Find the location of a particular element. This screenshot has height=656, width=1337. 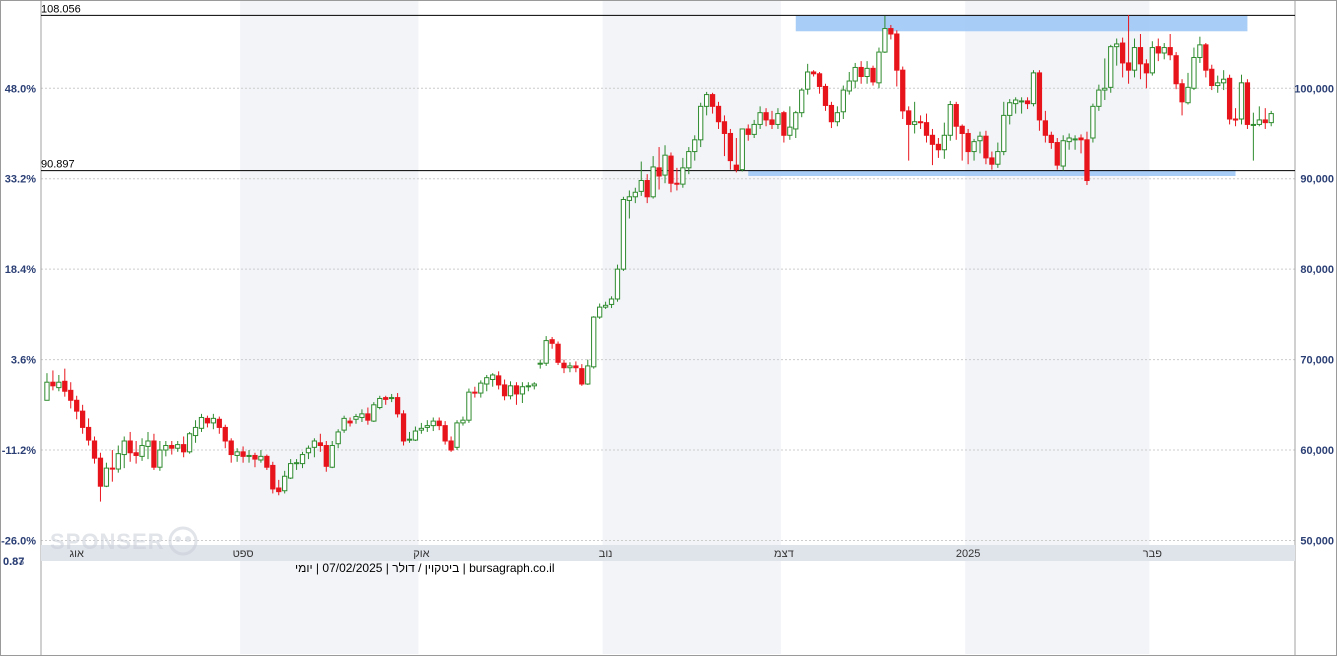

x-tick-label: ספט is located at coordinates (243, 554).